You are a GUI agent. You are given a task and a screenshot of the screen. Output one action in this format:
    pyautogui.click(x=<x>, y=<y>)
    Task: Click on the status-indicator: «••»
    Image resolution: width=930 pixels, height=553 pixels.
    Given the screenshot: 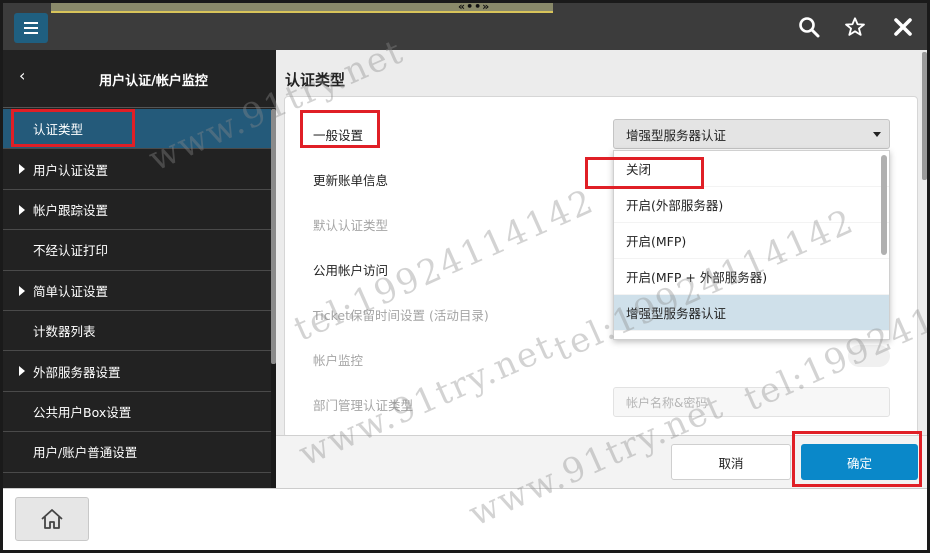 What is the action you would take?
    pyautogui.click(x=474, y=6)
    